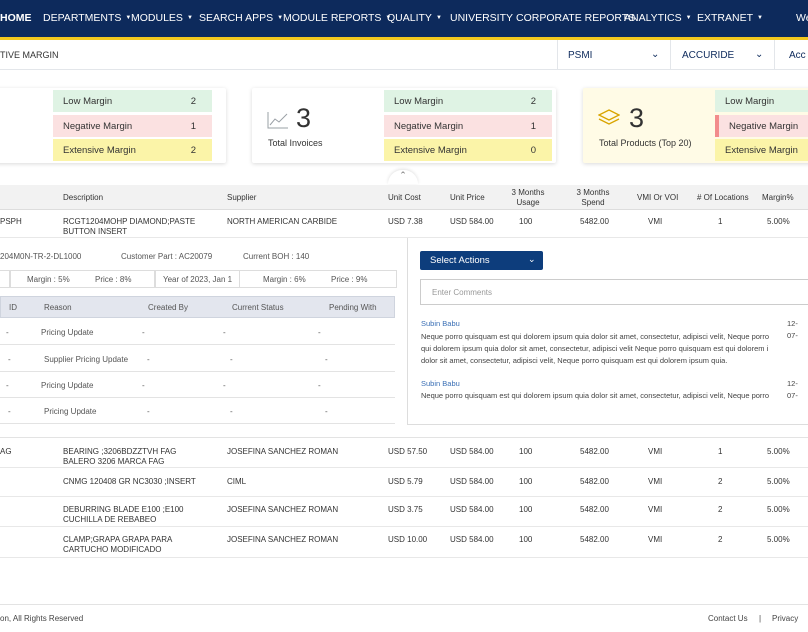 The height and width of the screenshot is (632, 808). Describe the element at coordinates (528, 198) in the screenshot. I see `col-usage: 3 Months Usage` at that location.